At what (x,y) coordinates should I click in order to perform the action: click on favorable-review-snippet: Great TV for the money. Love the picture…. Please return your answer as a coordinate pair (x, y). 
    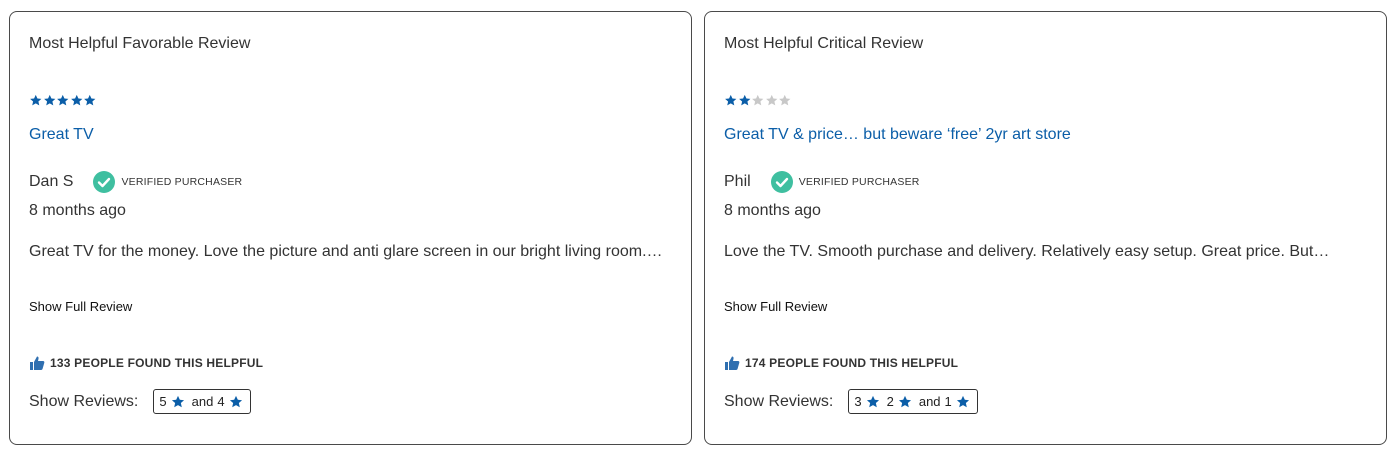
    Looking at the image, I should click on (346, 251).